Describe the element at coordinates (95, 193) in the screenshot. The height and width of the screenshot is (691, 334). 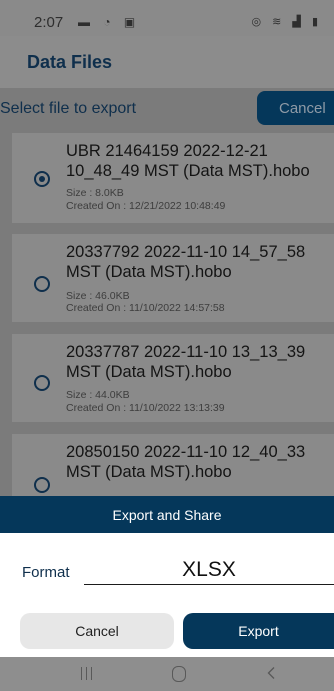
I see `file-size: Size : 8.0KB` at that location.